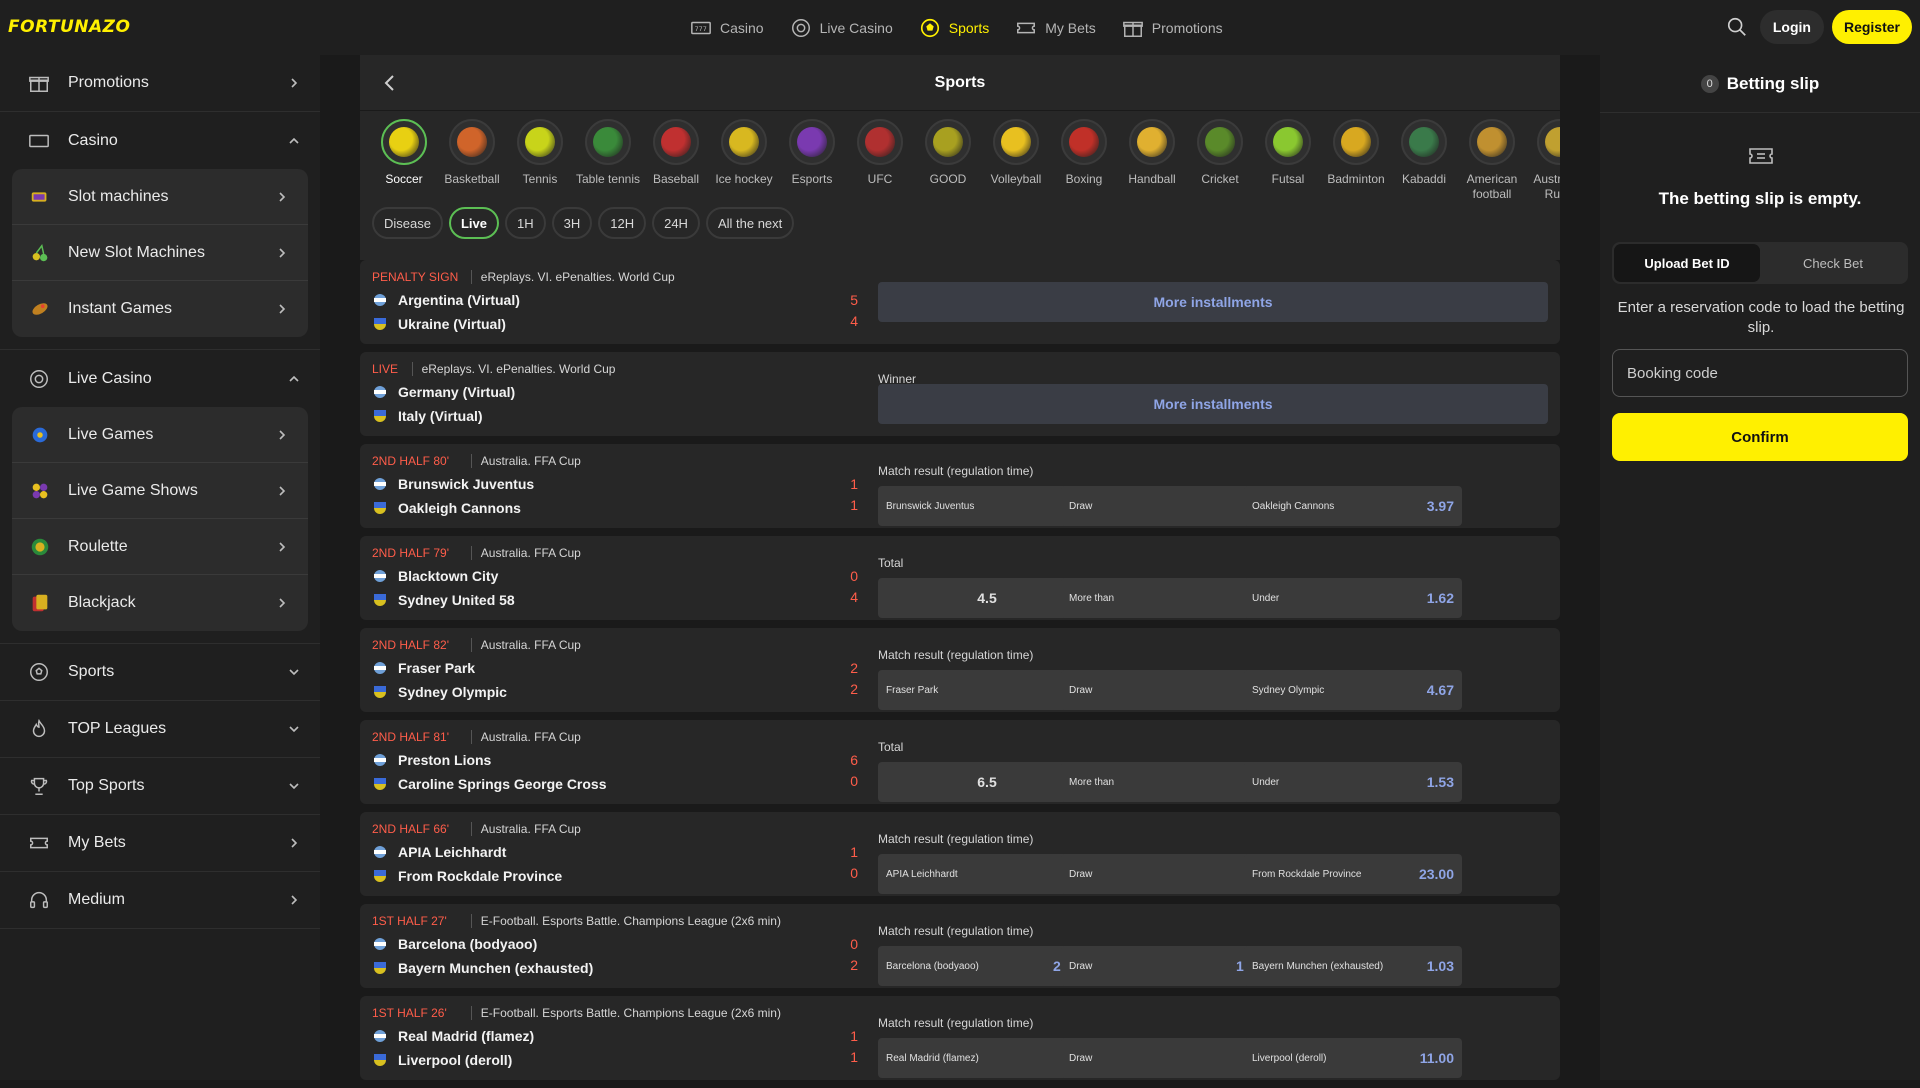 The width and height of the screenshot is (1920, 1088). I want to click on team-name: Bayern Munchen (exhausted), so click(496, 968).